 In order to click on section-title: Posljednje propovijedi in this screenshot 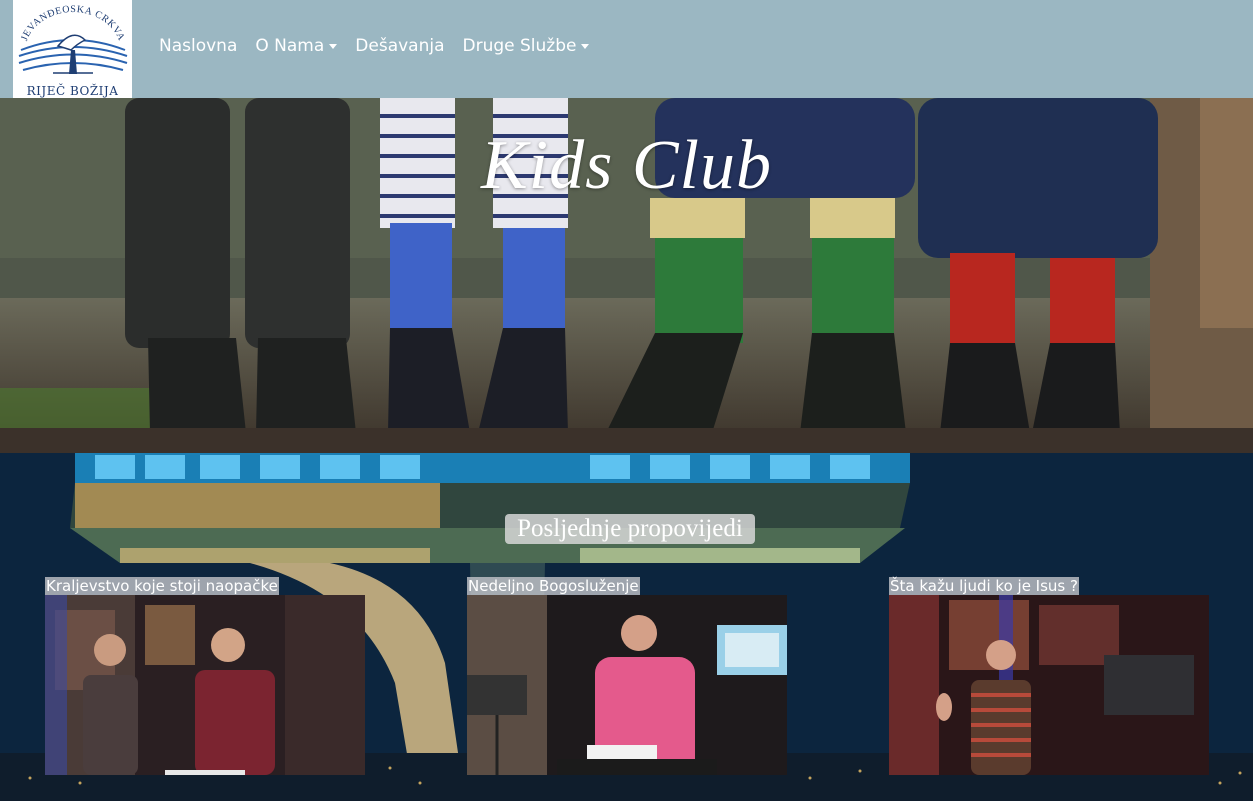, I will do `click(630, 529)`.